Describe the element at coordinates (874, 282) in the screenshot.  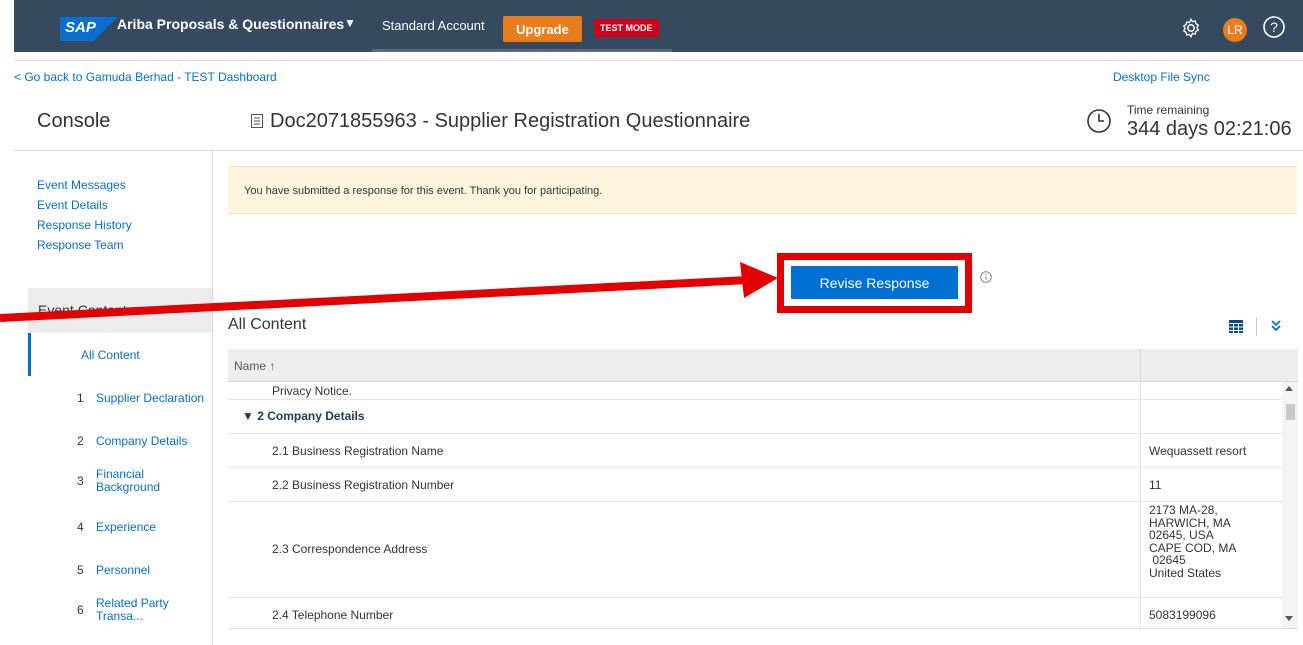
I see `revise-response-button: Revise Response` at that location.